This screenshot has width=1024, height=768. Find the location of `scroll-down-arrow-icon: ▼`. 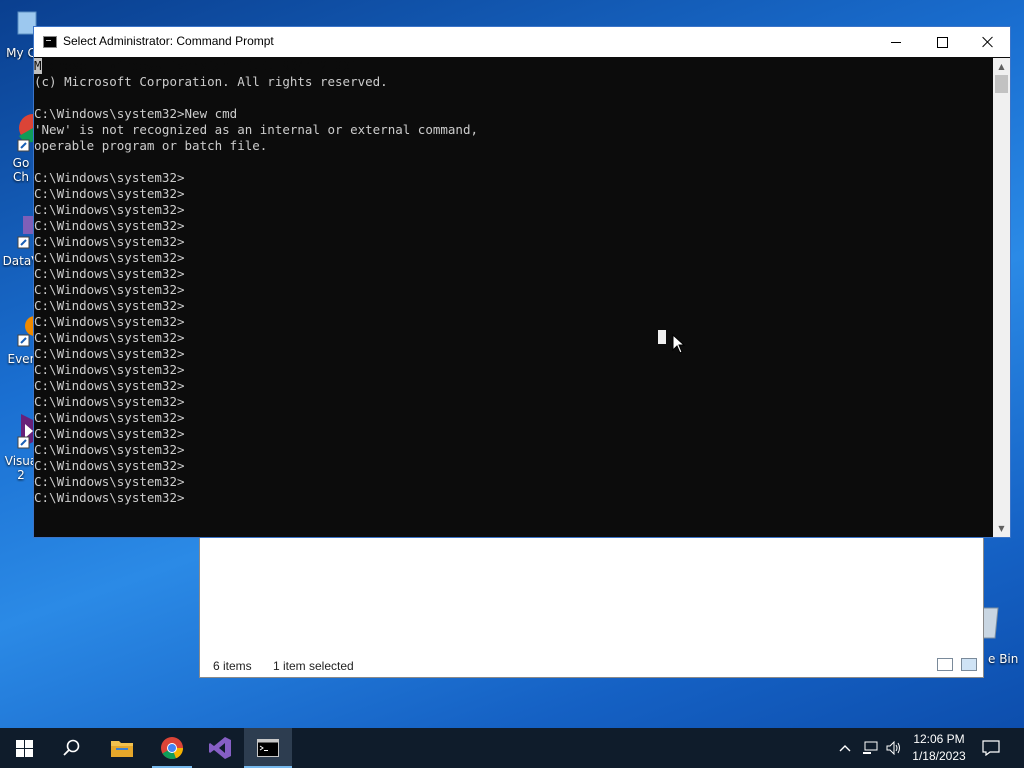

scroll-down-arrow-icon: ▼ is located at coordinates (1001, 528).